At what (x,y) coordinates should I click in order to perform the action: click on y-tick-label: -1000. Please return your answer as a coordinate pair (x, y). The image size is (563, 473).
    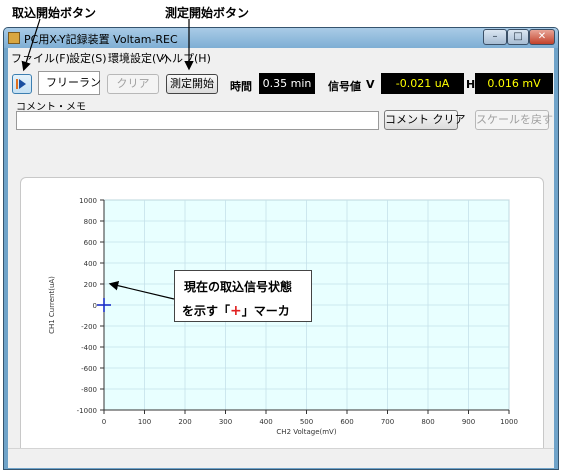
    Looking at the image, I should click on (87, 411).